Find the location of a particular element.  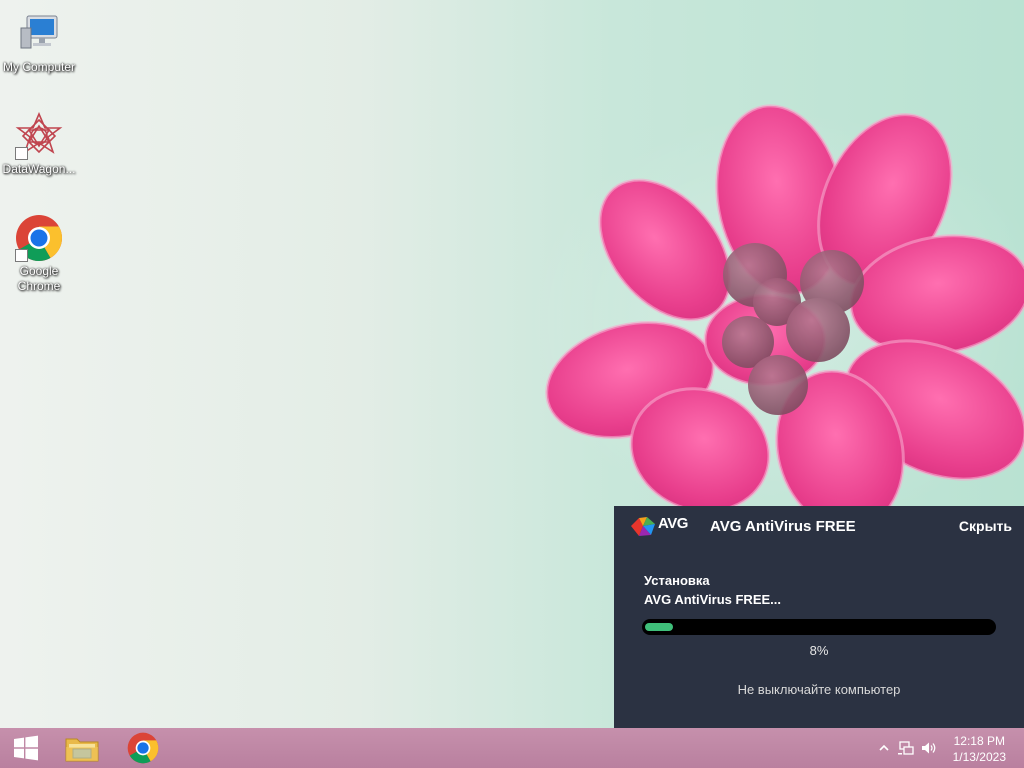

windows-start-icon is located at coordinates (26, 748).